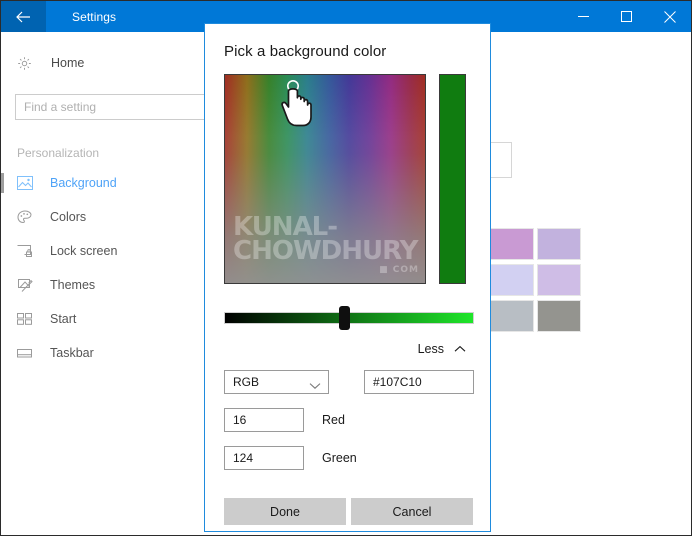  Describe the element at coordinates (264, 458) in the screenshot. I see `green-input: 124` at that location.